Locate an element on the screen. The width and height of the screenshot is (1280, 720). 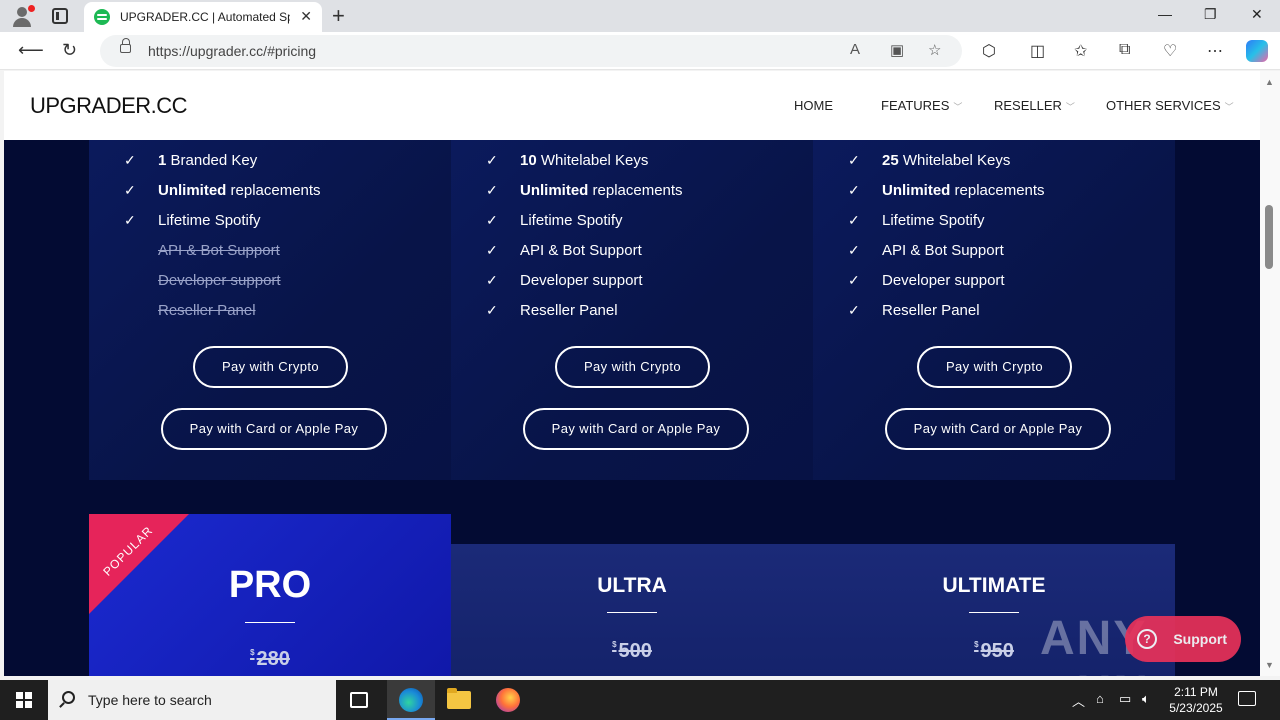
feature-item: ✓ 1 Branded Key is located at coordinates (190, 160).